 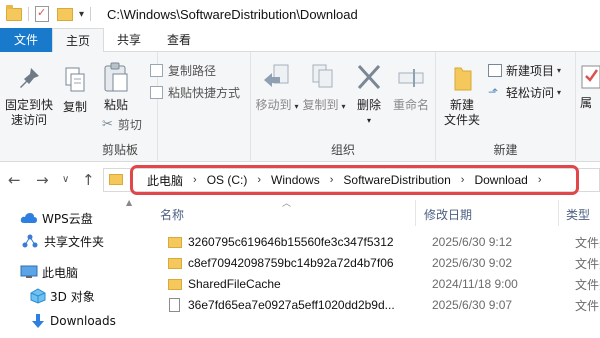 What do you see at coordinates (65, 179) in the screenshot?
I see `recent-locations-chevron-icon: ∨` at bounding box center [65, 179].